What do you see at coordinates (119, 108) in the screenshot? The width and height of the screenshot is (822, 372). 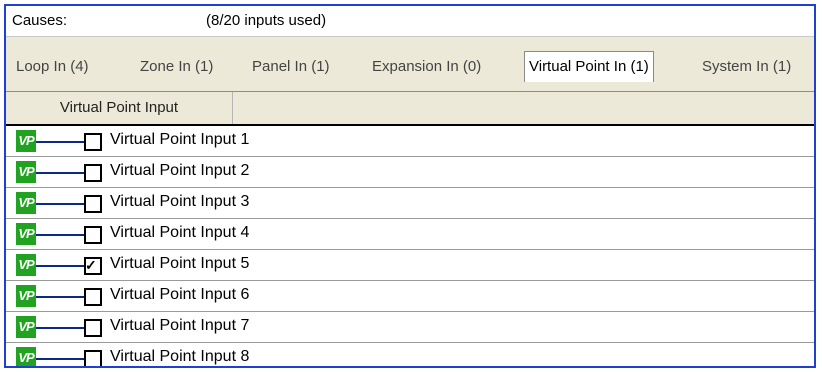 I see `column-header-virtual-point-input: Virtual Point Input` at bounding box center [119, 108].